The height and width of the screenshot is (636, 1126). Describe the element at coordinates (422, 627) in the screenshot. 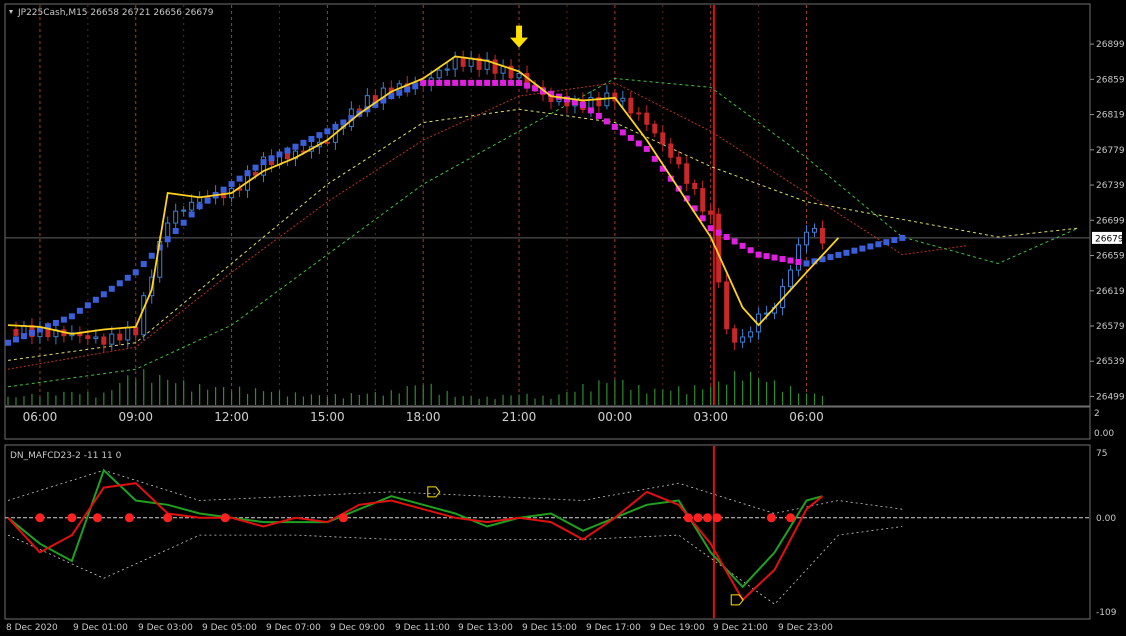

I see `date-tick-label: 9 Dec 11:00` at that location.